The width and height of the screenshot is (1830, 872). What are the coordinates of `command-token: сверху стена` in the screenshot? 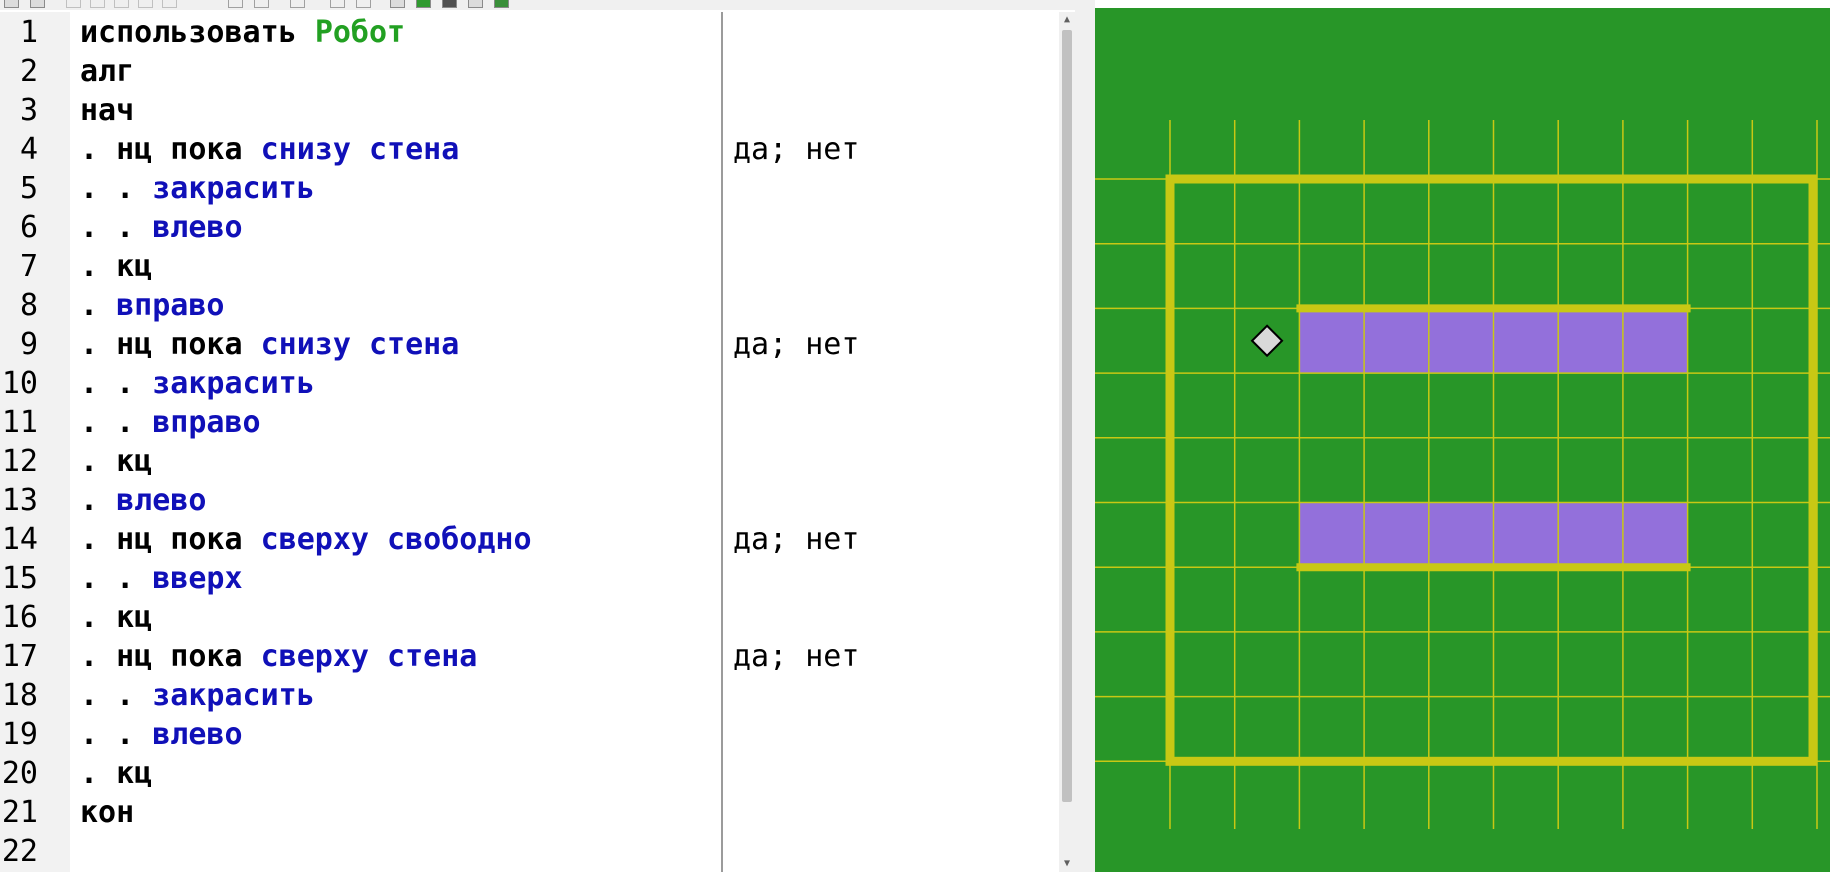 It's located at (369, 656).